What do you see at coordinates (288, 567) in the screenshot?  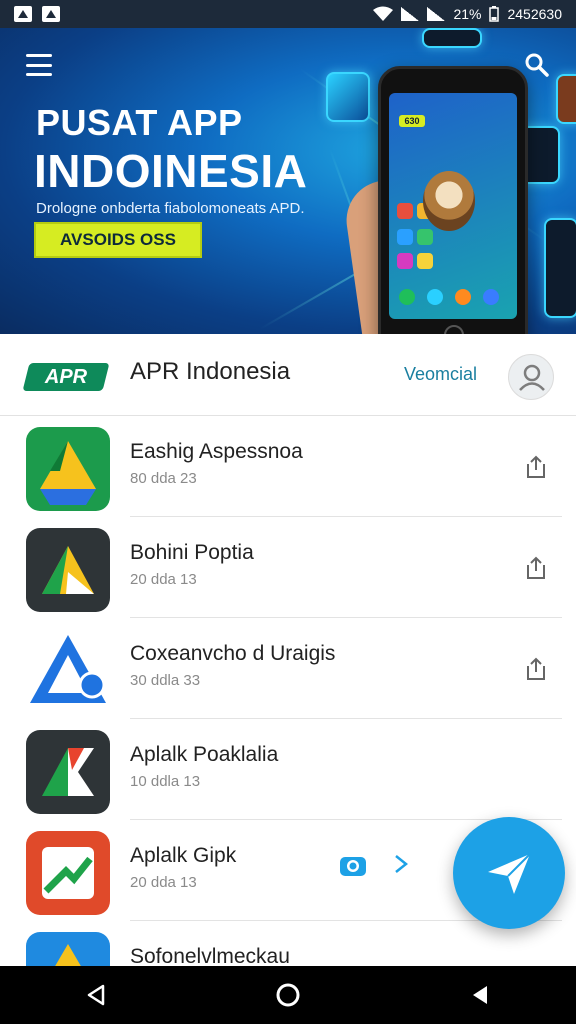 I see `list-item: Bohini Poptia 20 dda 13` at bounding box center [288, 567].